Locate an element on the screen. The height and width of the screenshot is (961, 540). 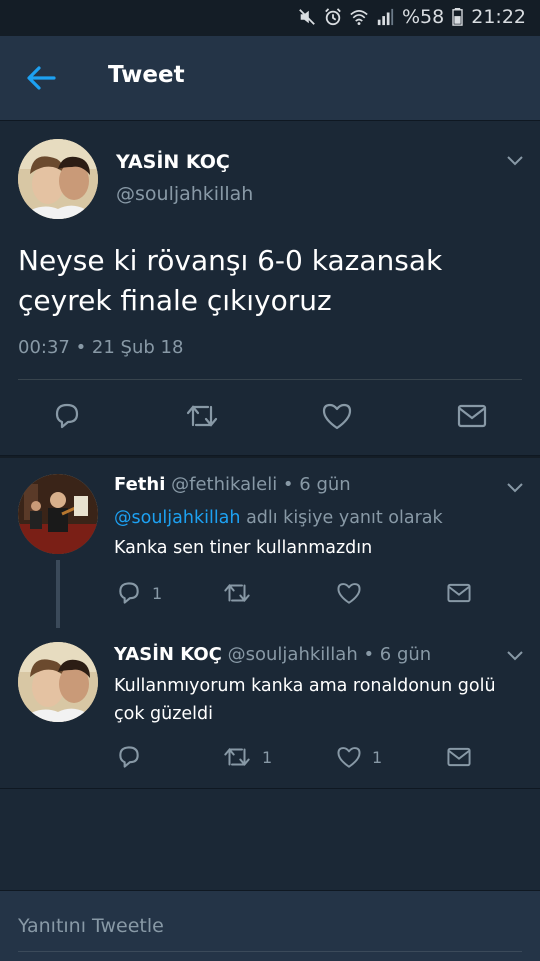
reply-context: @souljahkillah adlı kişiye yanıt olarak is located at coordinates (278, 518).